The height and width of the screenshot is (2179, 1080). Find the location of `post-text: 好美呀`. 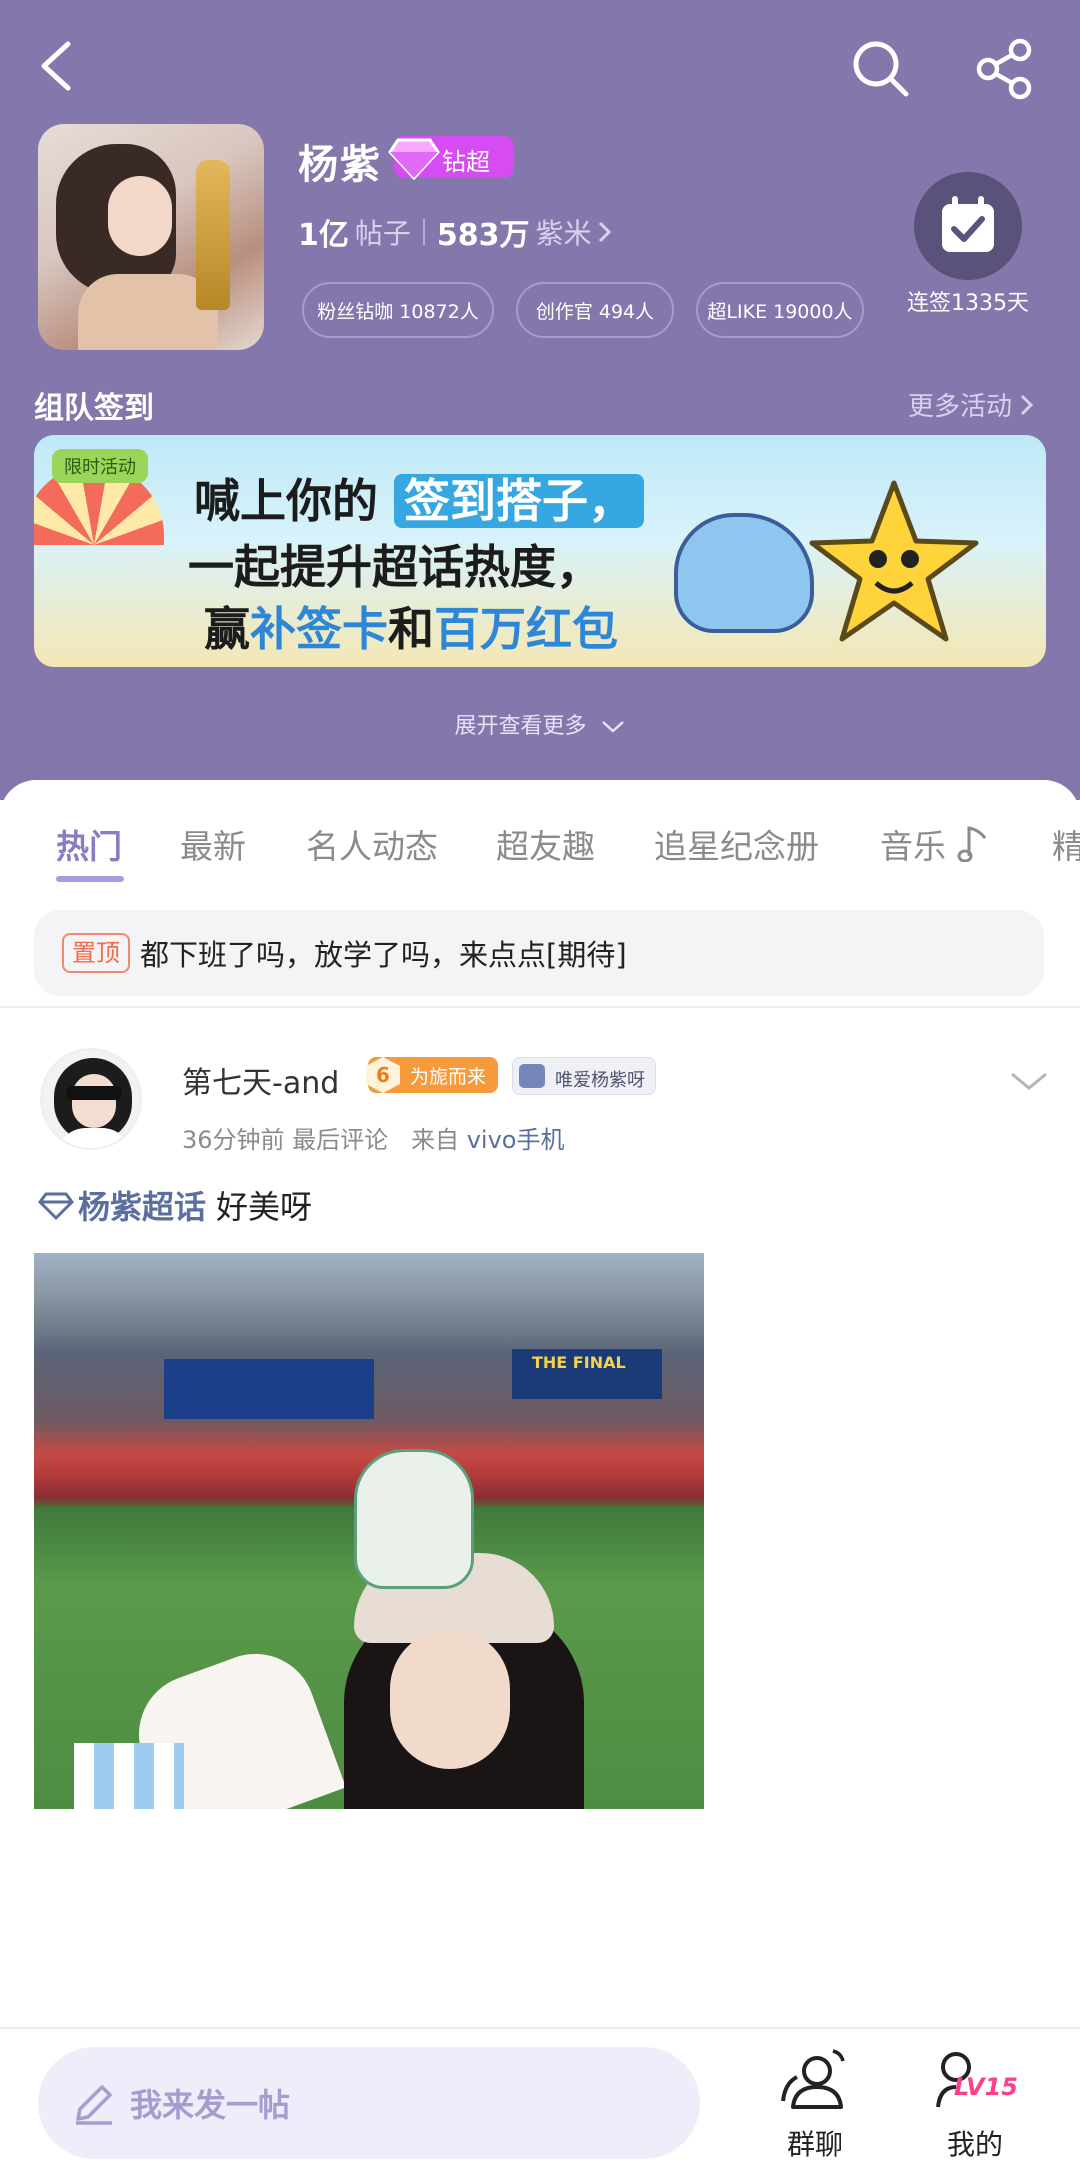

post-text: 好美呀 is located at coordinates (264, 1207).